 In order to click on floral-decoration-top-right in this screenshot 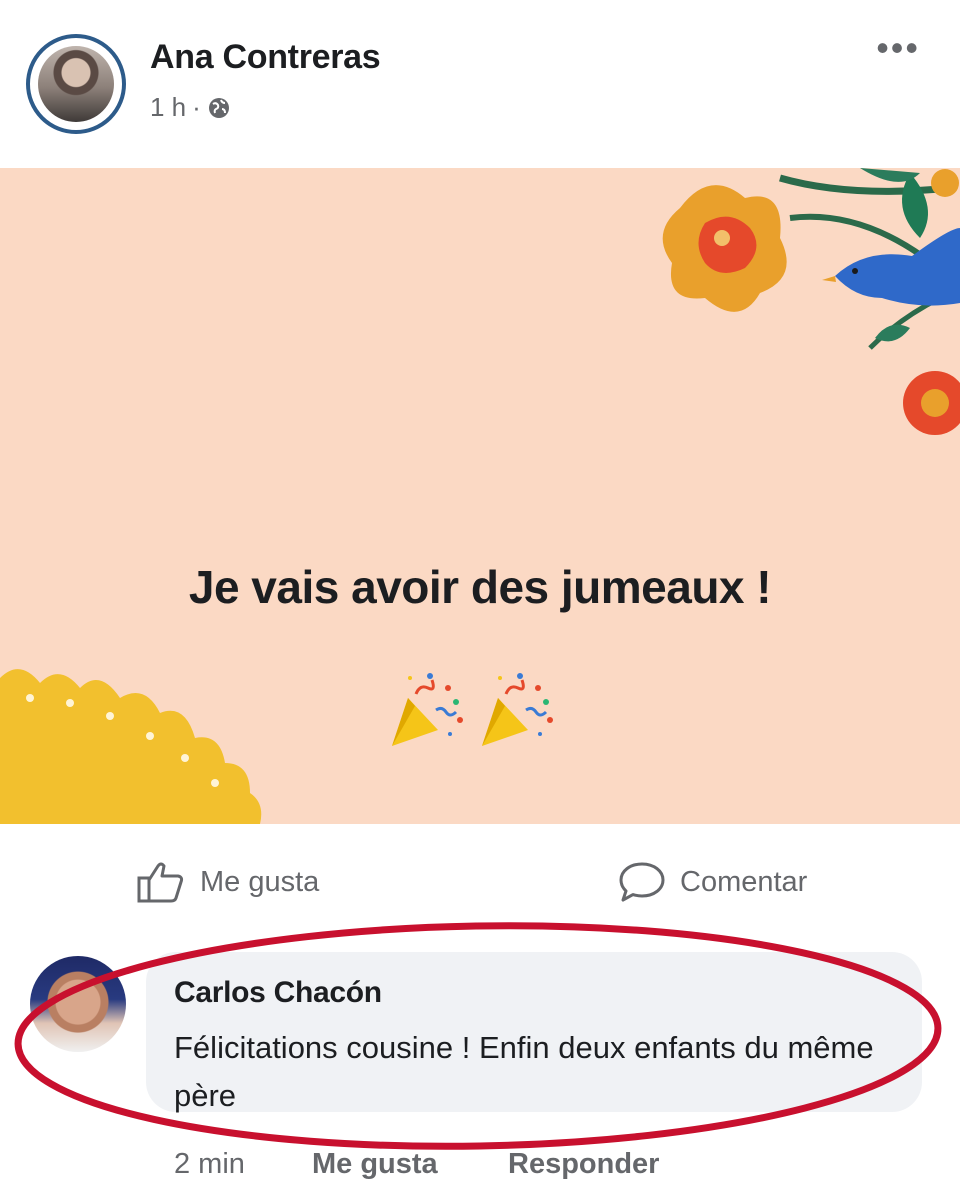, I will do `click(811, 301)`.